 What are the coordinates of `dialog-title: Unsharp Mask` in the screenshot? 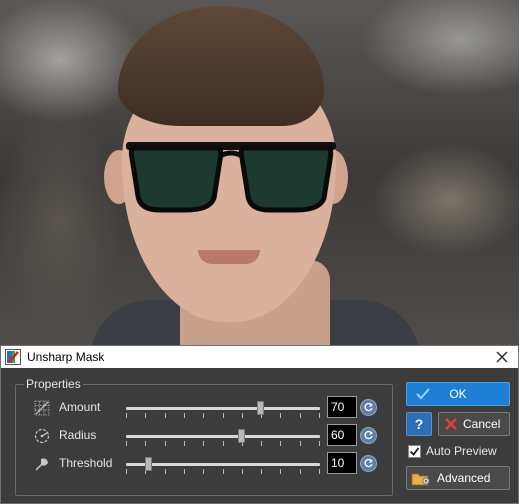 It's located at (66, 357).